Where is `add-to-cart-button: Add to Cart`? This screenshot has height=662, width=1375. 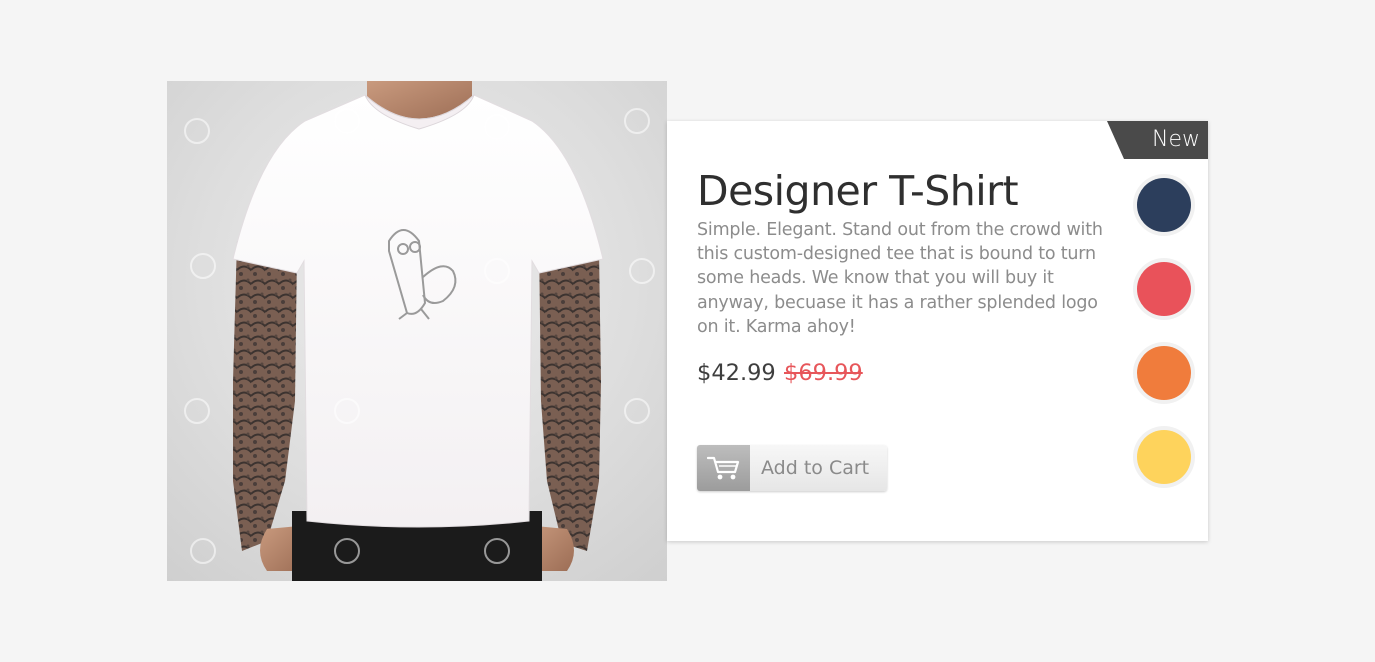 add-to-cart-button: Add to Cart is located at coordinates (792, 468).